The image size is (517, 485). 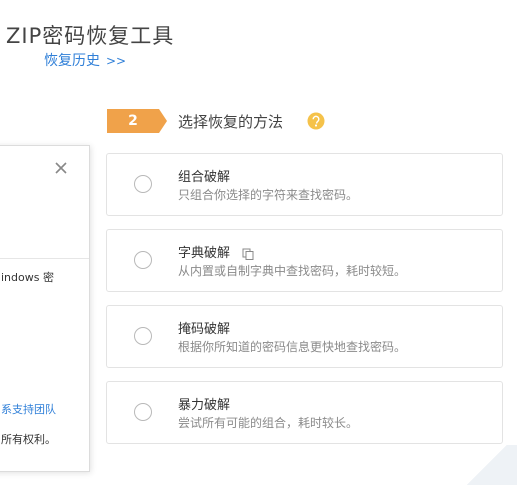 What do you see at coordinates (204, 405) in the screenshot?
I see `option-name: 暴力破解` at bounding box center [204, 405].